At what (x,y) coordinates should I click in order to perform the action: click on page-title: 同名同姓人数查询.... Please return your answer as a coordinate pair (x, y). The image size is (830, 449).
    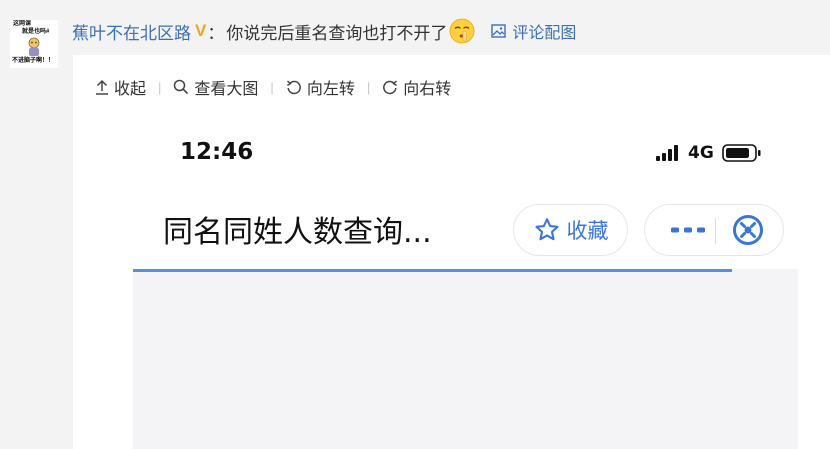
    Looking at the image, I should click on (297, 232).